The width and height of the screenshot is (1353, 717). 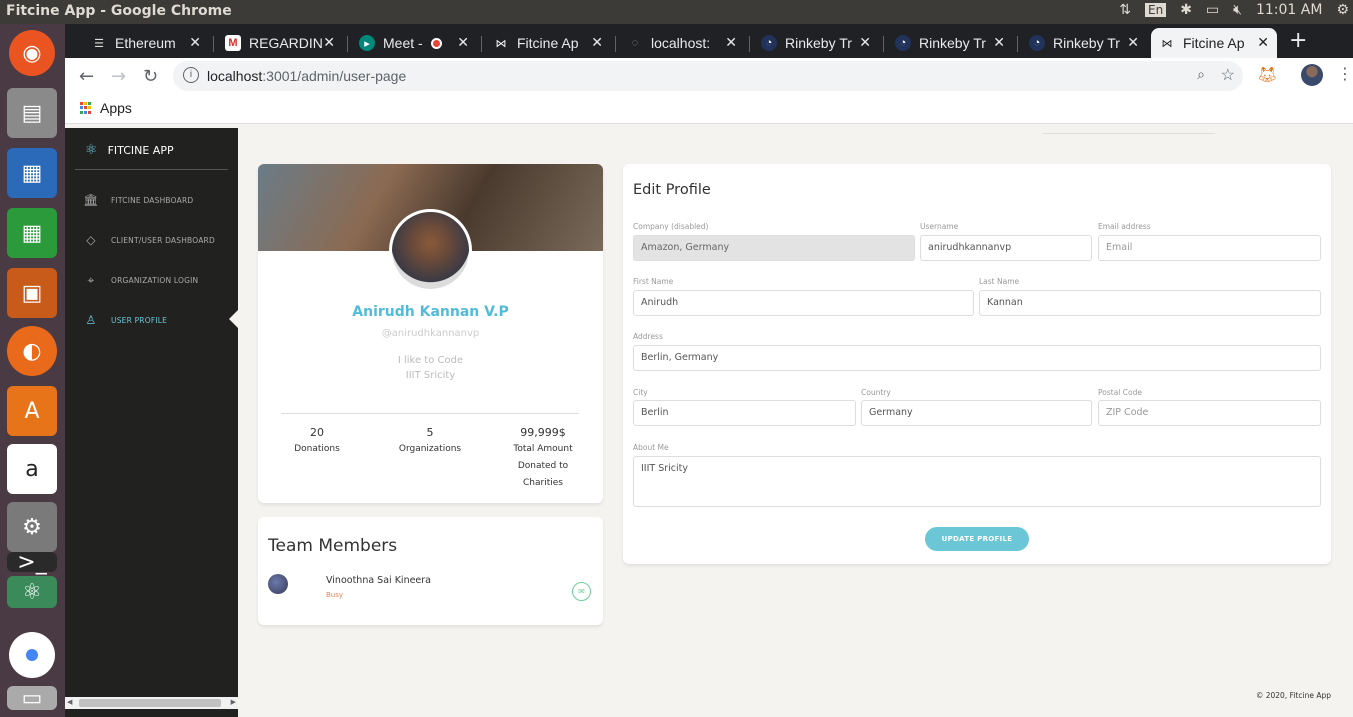 What do you see at coordinates (977, 539) in the screenshot?
I see `update-profile-button: UPDATE PROFILE` at bounding box center [977, 539].